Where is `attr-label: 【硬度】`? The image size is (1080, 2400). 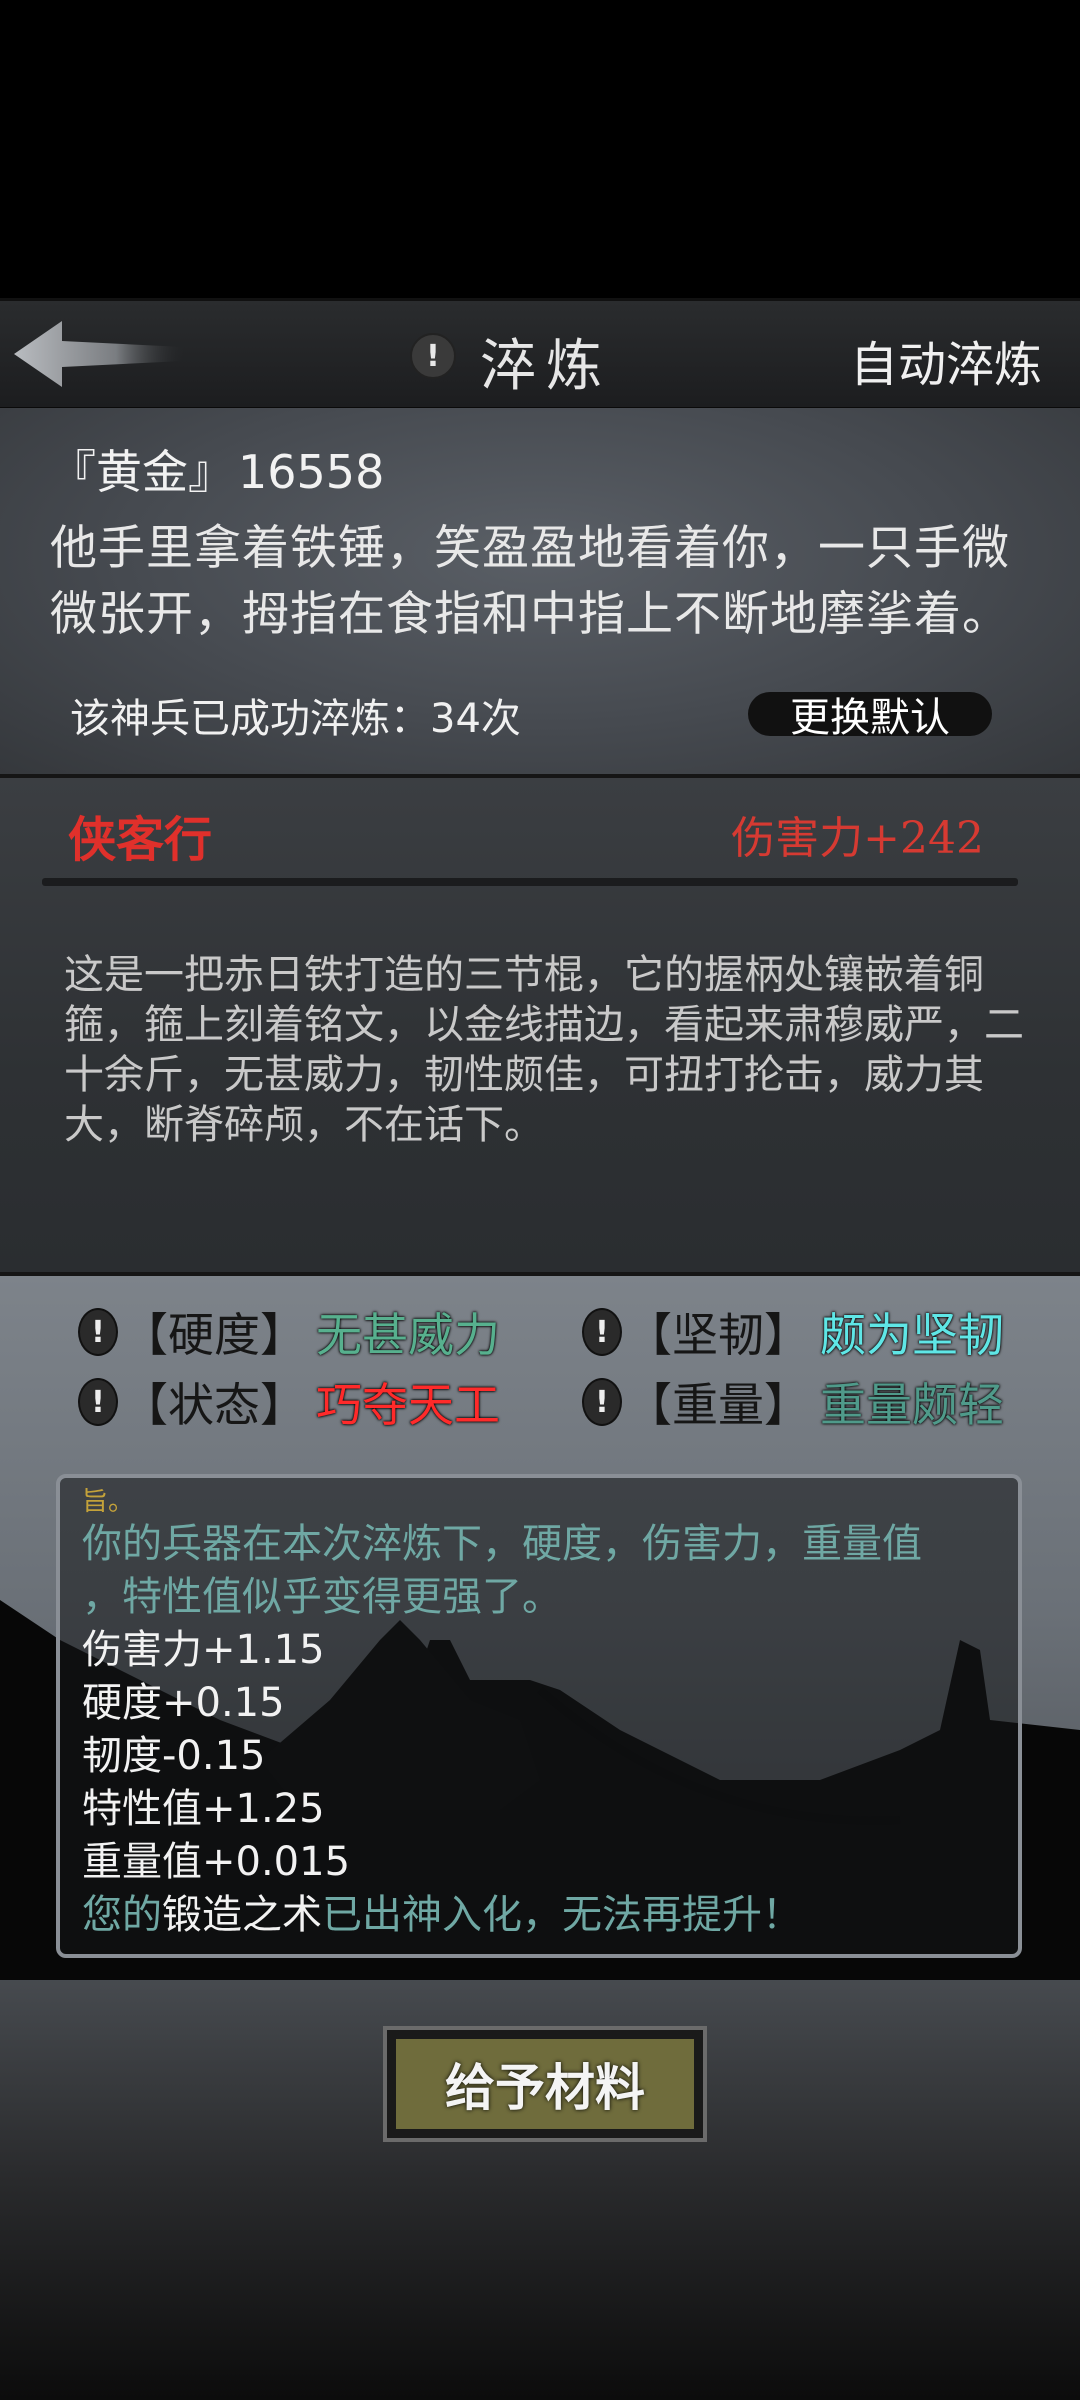 attr-label: 【硬度】 is located at coordinates (214, 1335).